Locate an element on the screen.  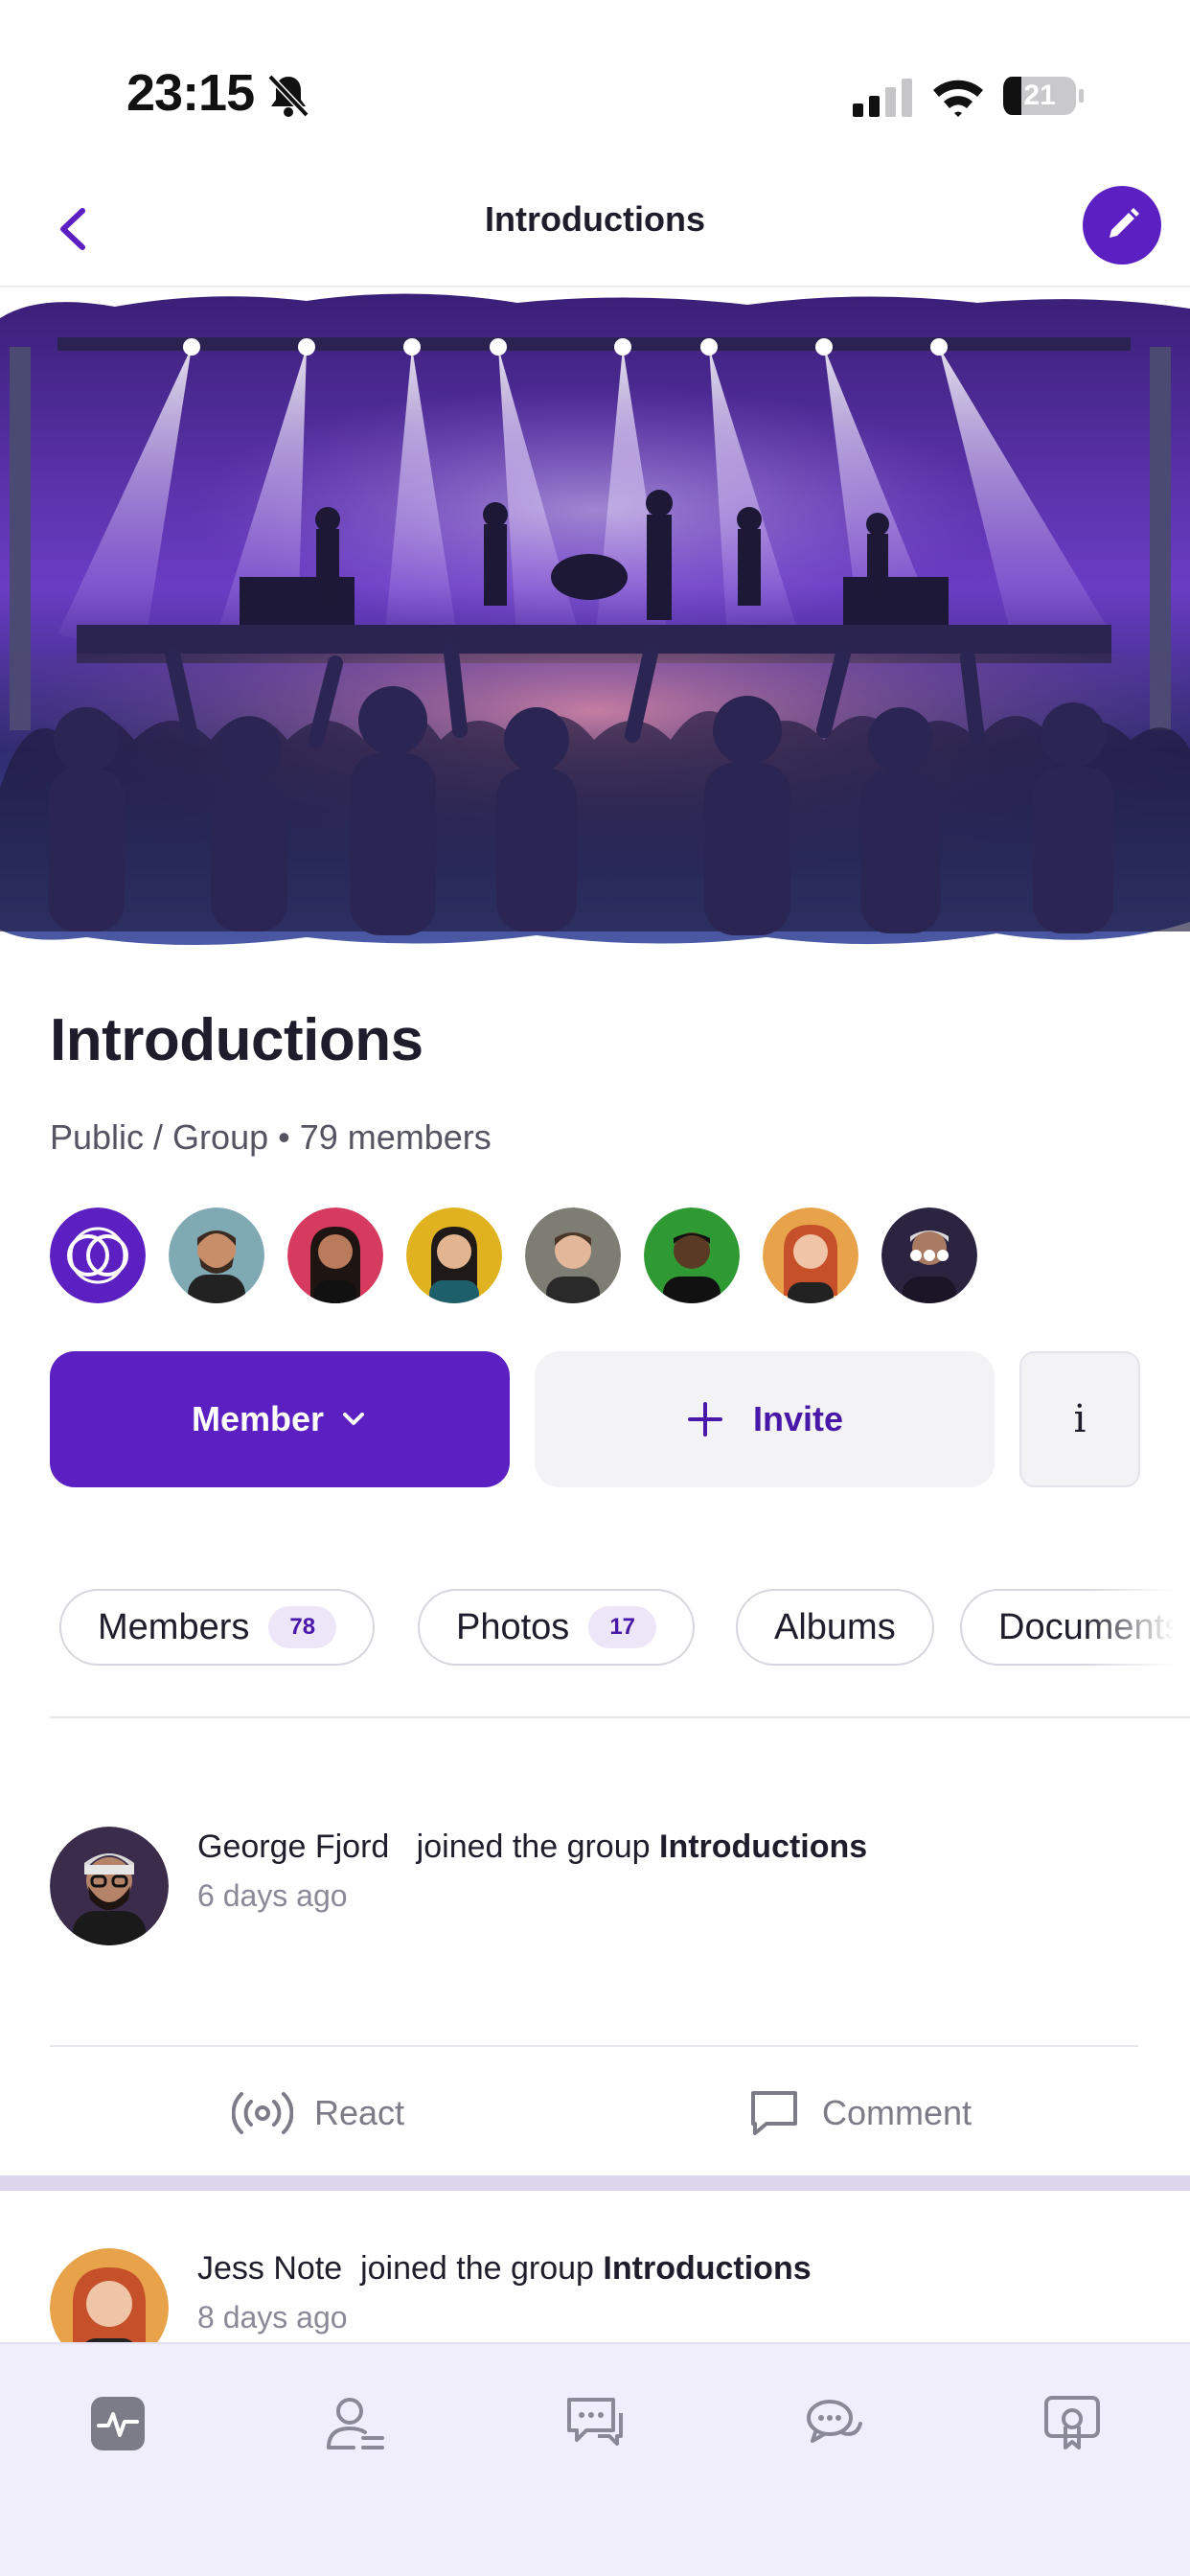
battery-icon: 21 is located at coordinates (1043, 96).